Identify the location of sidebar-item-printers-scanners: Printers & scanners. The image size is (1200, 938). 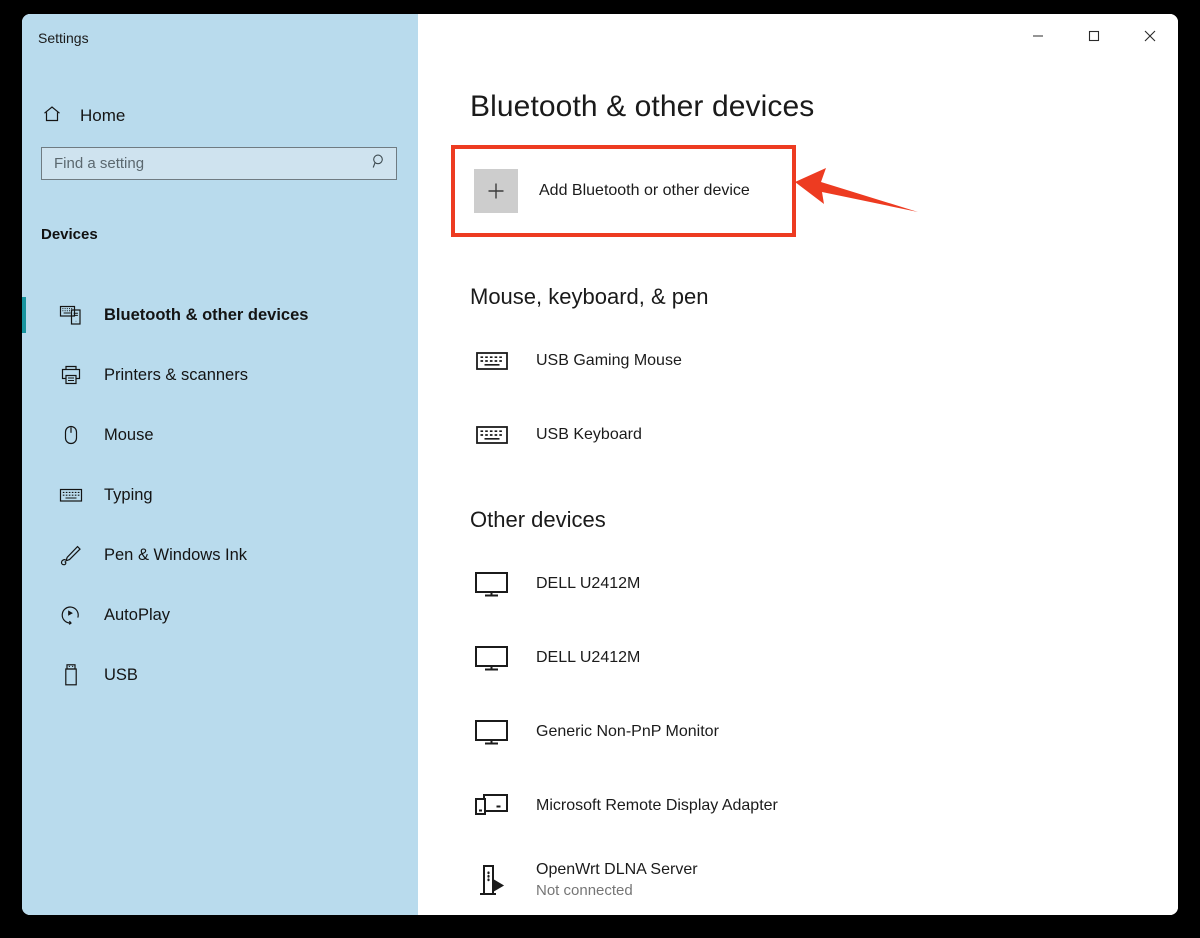
(220, 375).